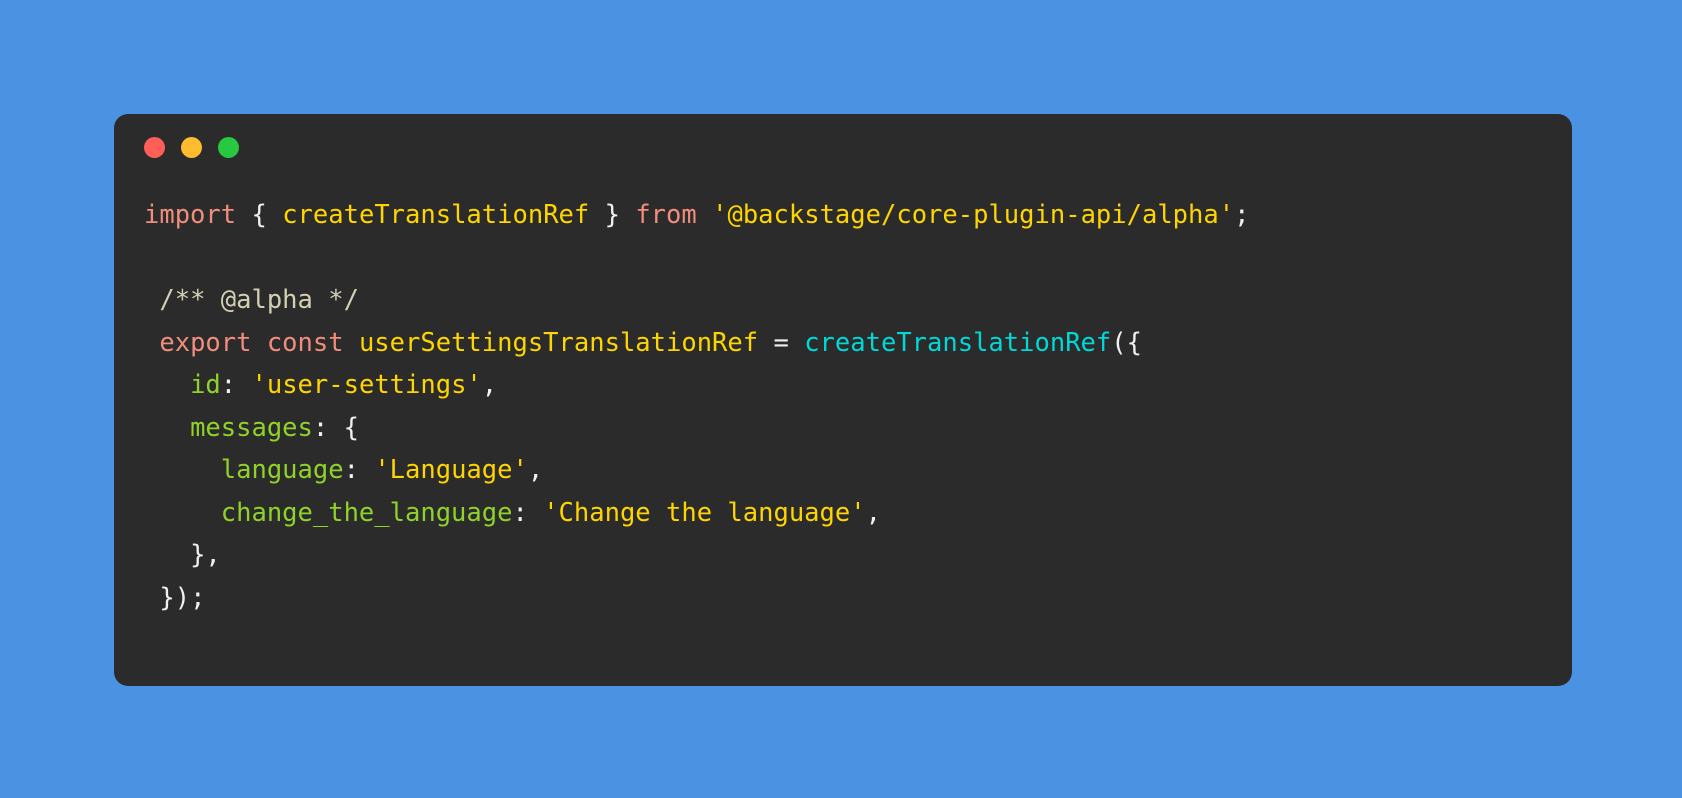 This screenshot has height=798, width=1682. Describe the element at coordinates (205, 385) in the screenshot. I see `code-token: id` at that location.